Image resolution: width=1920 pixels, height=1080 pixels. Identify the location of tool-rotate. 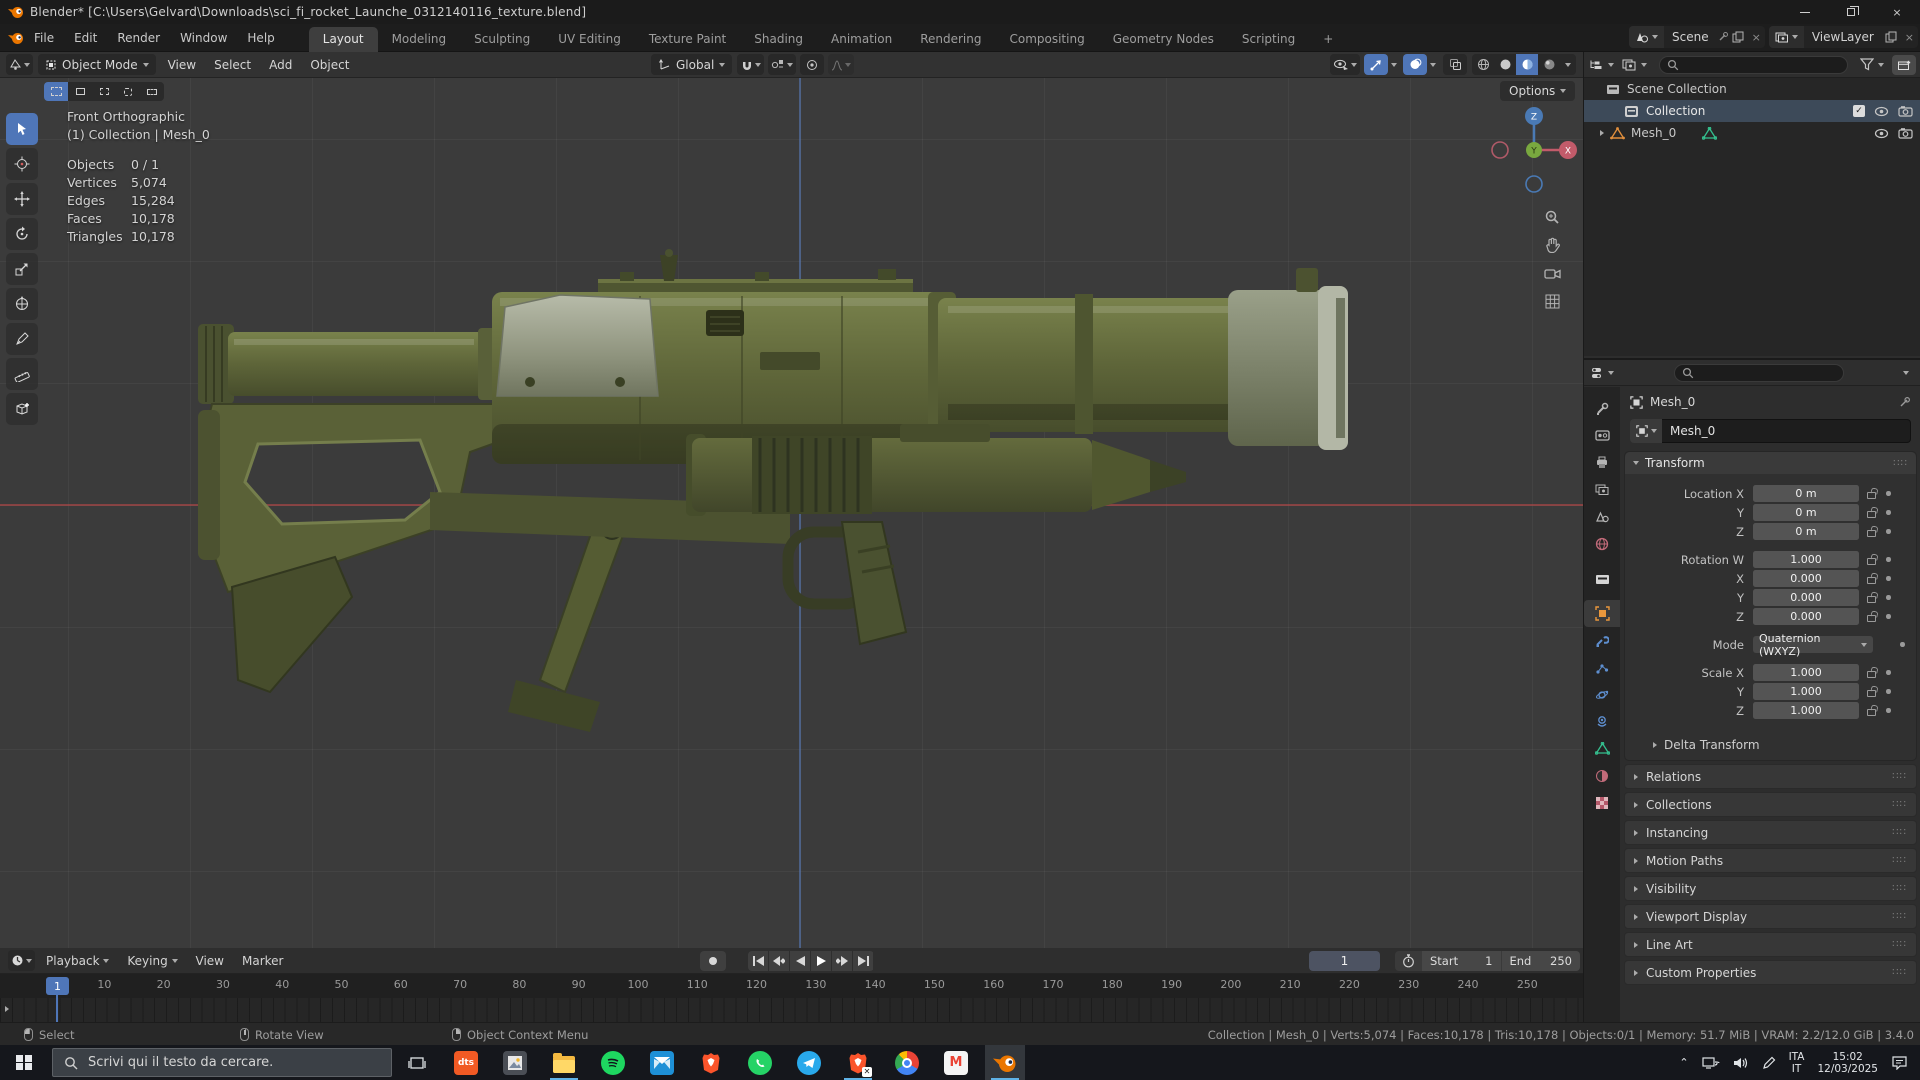
(22, 234).